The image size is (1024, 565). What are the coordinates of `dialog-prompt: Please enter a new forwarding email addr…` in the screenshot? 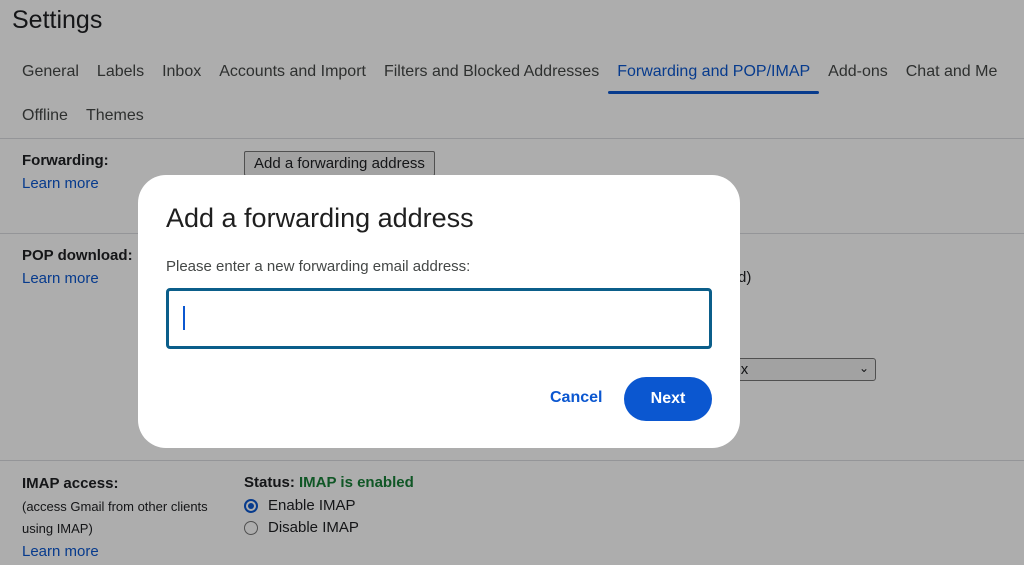 It's located at (318, 266).